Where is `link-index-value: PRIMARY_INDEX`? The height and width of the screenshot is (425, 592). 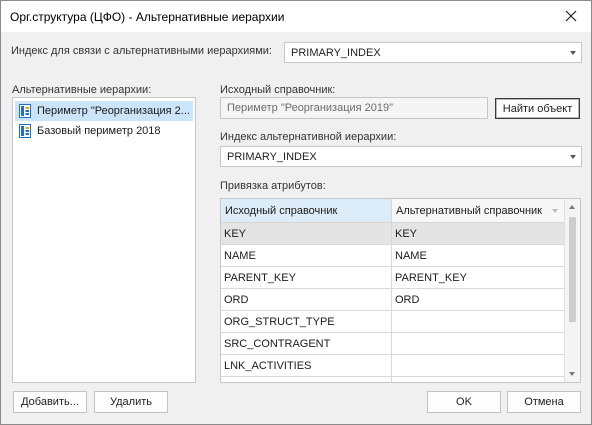 link-index-value: PRIMARY_INDEX is located at coordinates (336, 52).